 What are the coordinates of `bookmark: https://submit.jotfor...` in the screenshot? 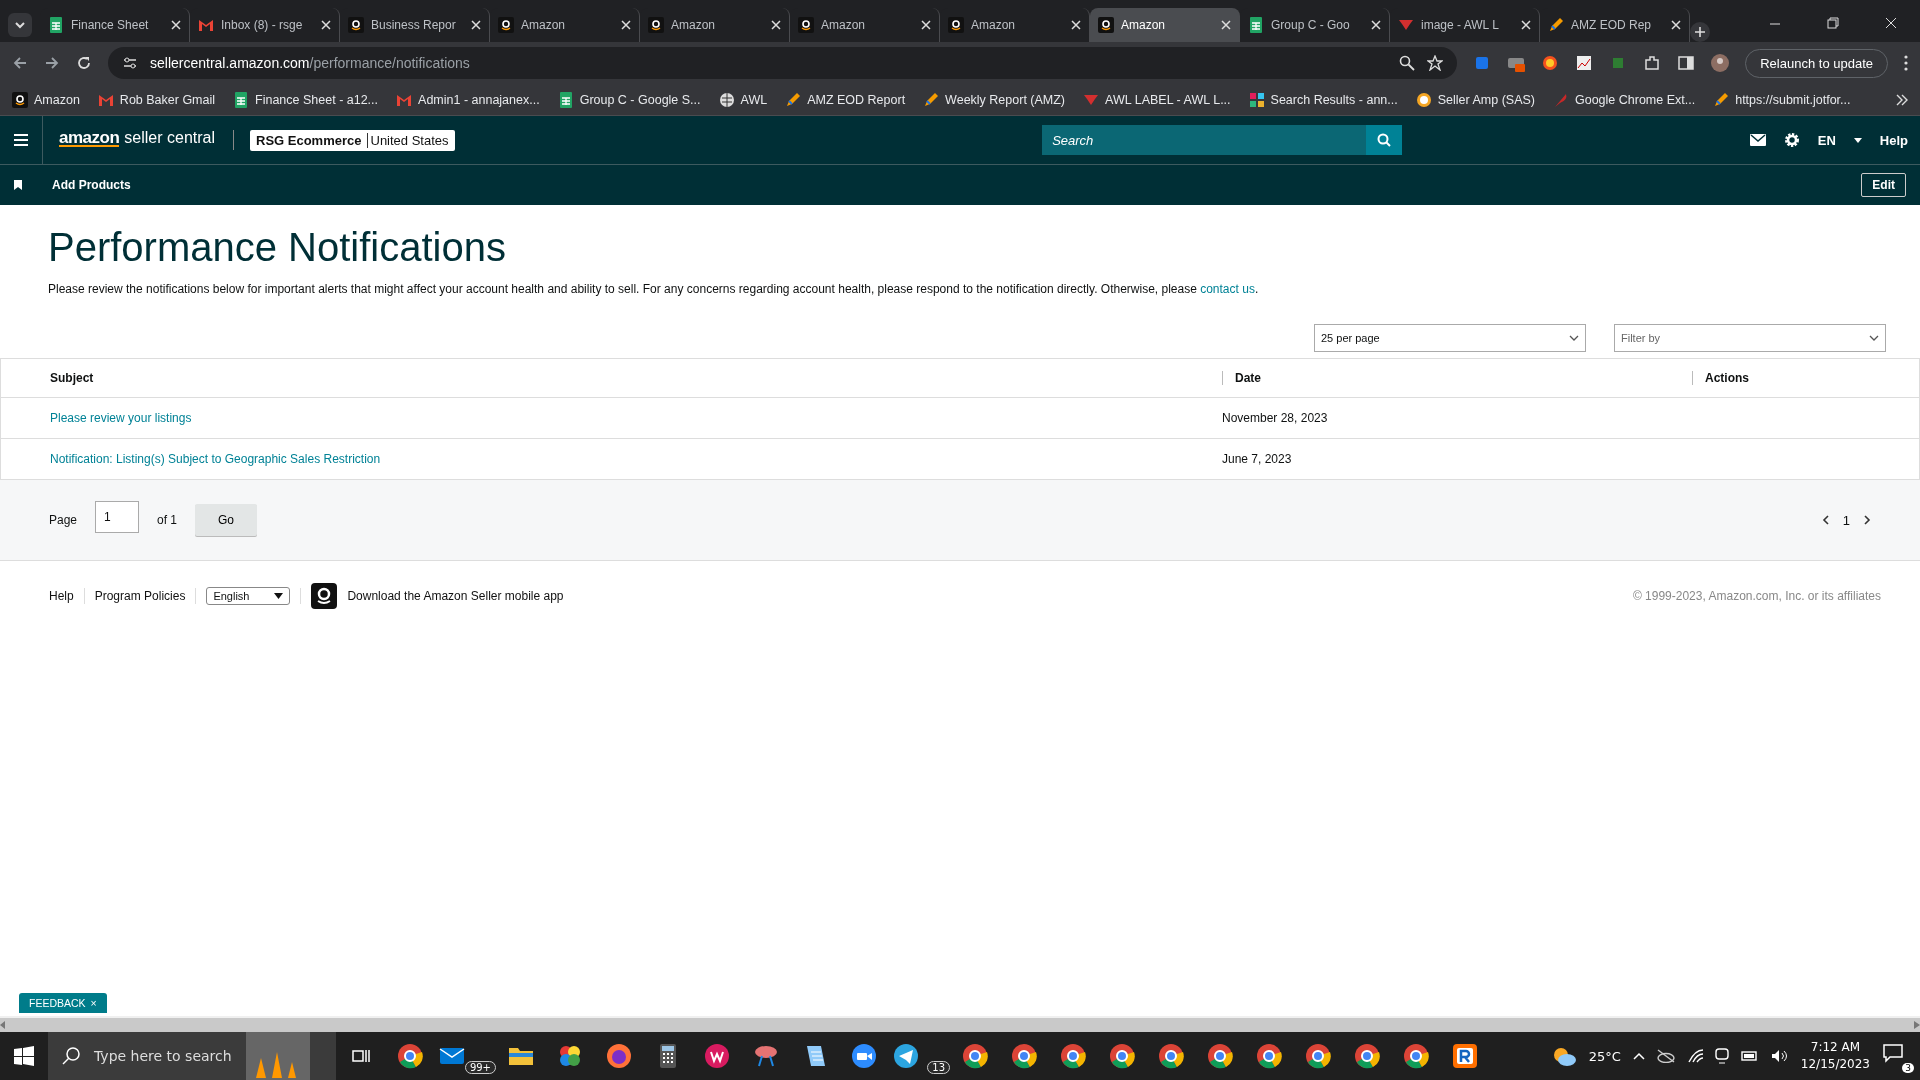 It's located at (1782, 99).